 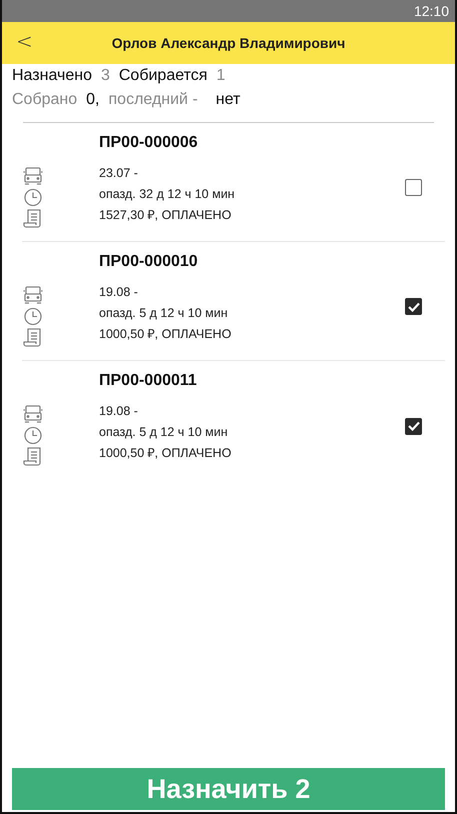 What do you see at coordinates (431, 11) in the screenshot?
I see `status-time: 12:10` at bounding box center [431, 11].